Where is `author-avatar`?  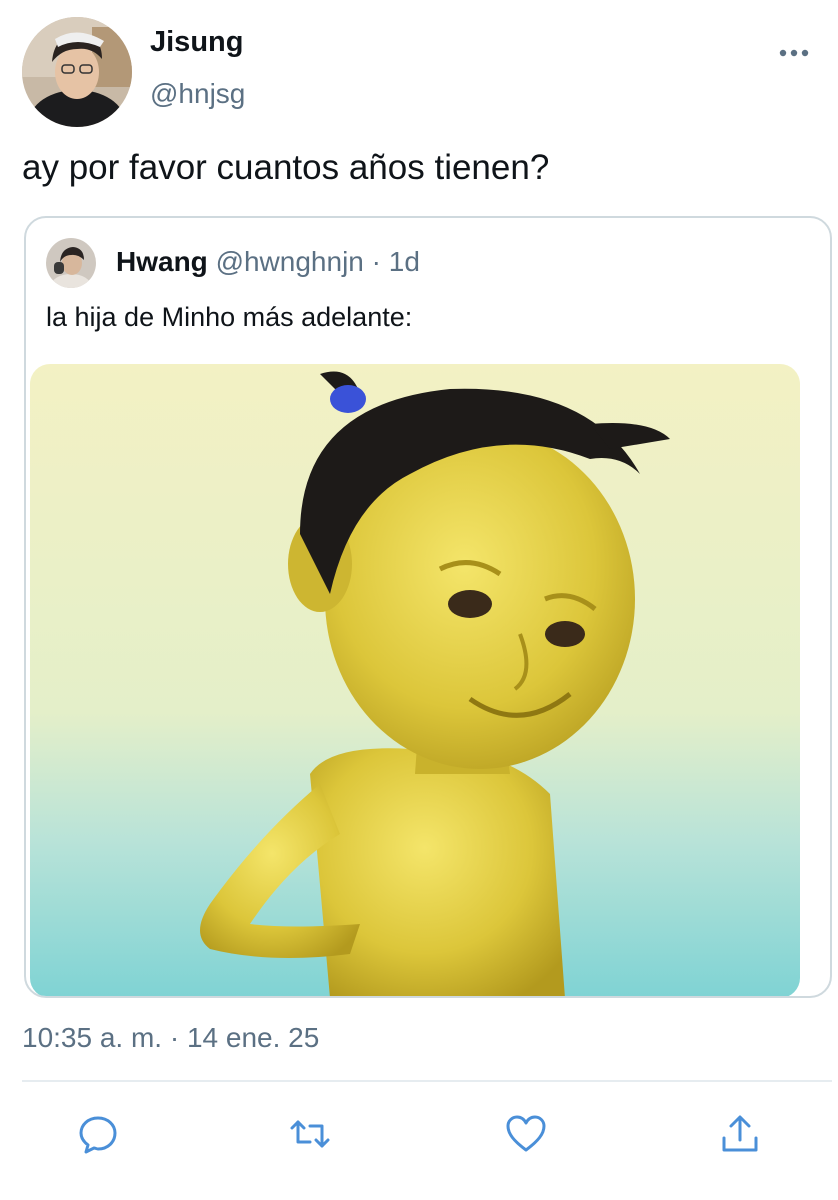 author-avatar is located at coordinates (77, 72).